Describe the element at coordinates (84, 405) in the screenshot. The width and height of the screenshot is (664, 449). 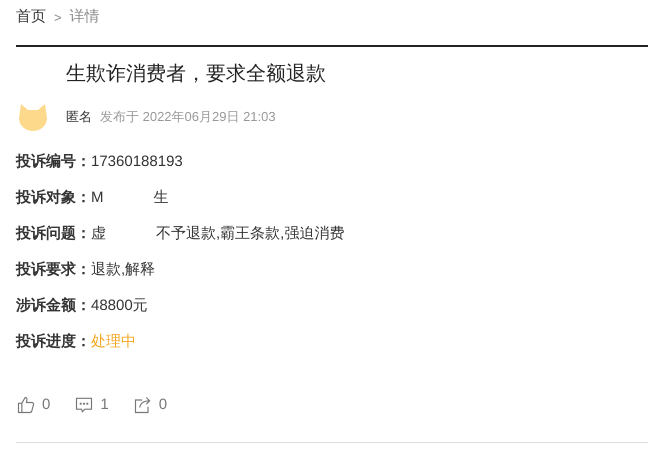
I see `comment-icon` at that location.